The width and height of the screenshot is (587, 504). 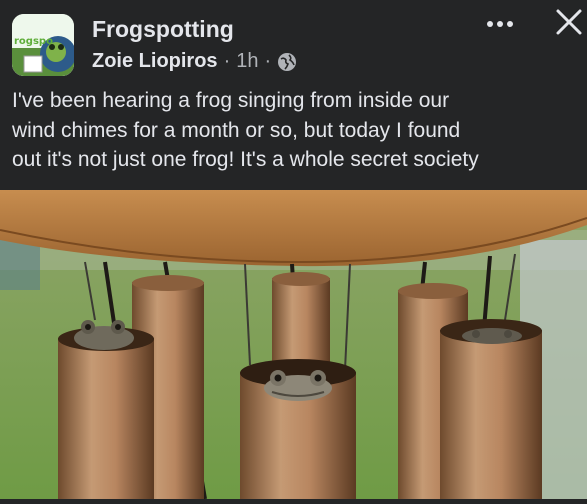 I want to click on group-avatar: rogspo, so click(x=43, y=45).